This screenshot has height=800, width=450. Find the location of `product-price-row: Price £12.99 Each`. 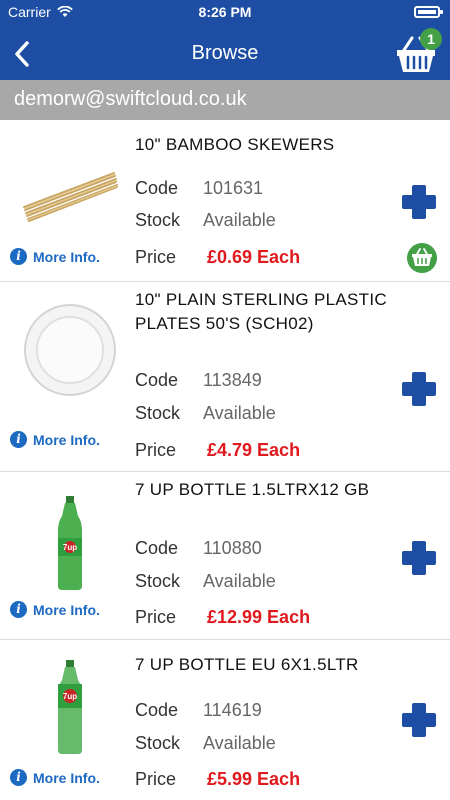

product-price-row: Price £12.99 Each is located at coordinates (222, 617).